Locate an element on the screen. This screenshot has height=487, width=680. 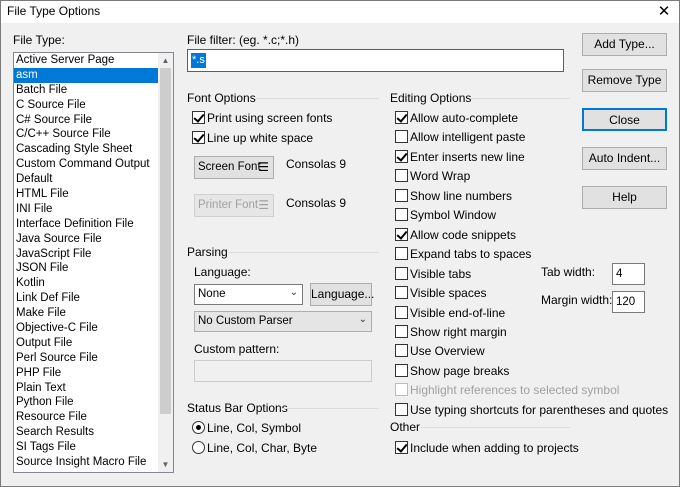
editing-option-label: Show line numbers is located at coordinates (461, 196).